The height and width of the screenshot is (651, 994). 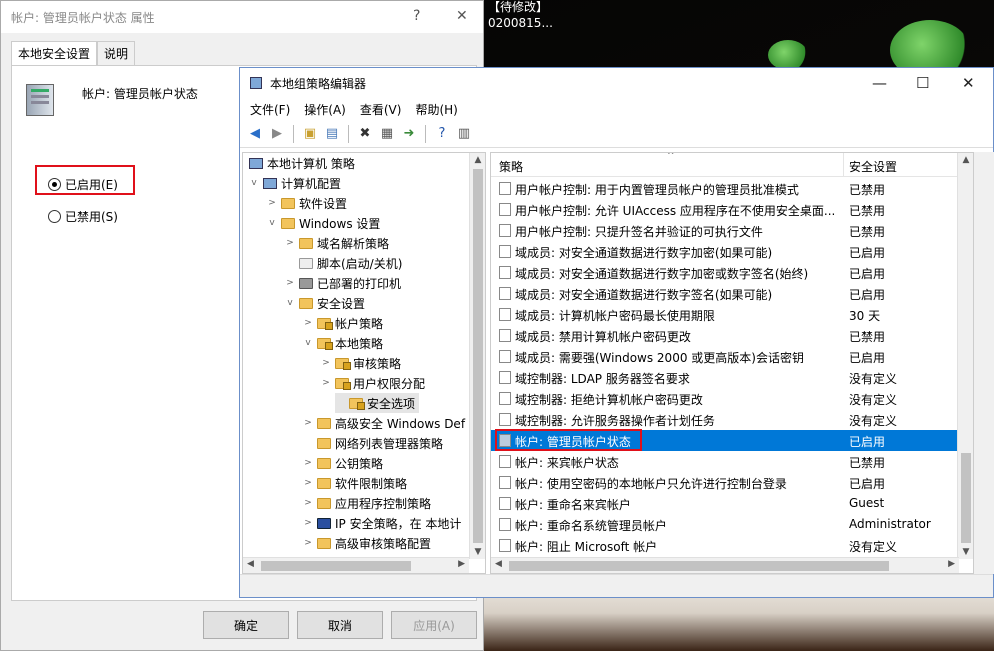 What do you see at coordinates (725, 524) in the screenshot?
I see `policy-row: 帐户: 重命名系统管理员帐户 Administrator` at bounding box center [725, 524].